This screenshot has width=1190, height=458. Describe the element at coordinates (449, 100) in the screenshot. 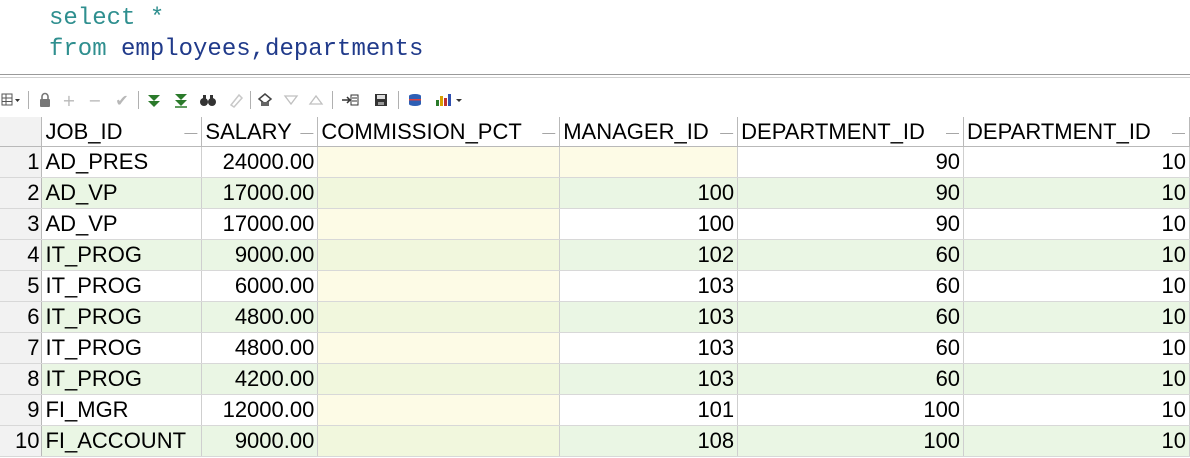

I see `chart-icon` at that location.